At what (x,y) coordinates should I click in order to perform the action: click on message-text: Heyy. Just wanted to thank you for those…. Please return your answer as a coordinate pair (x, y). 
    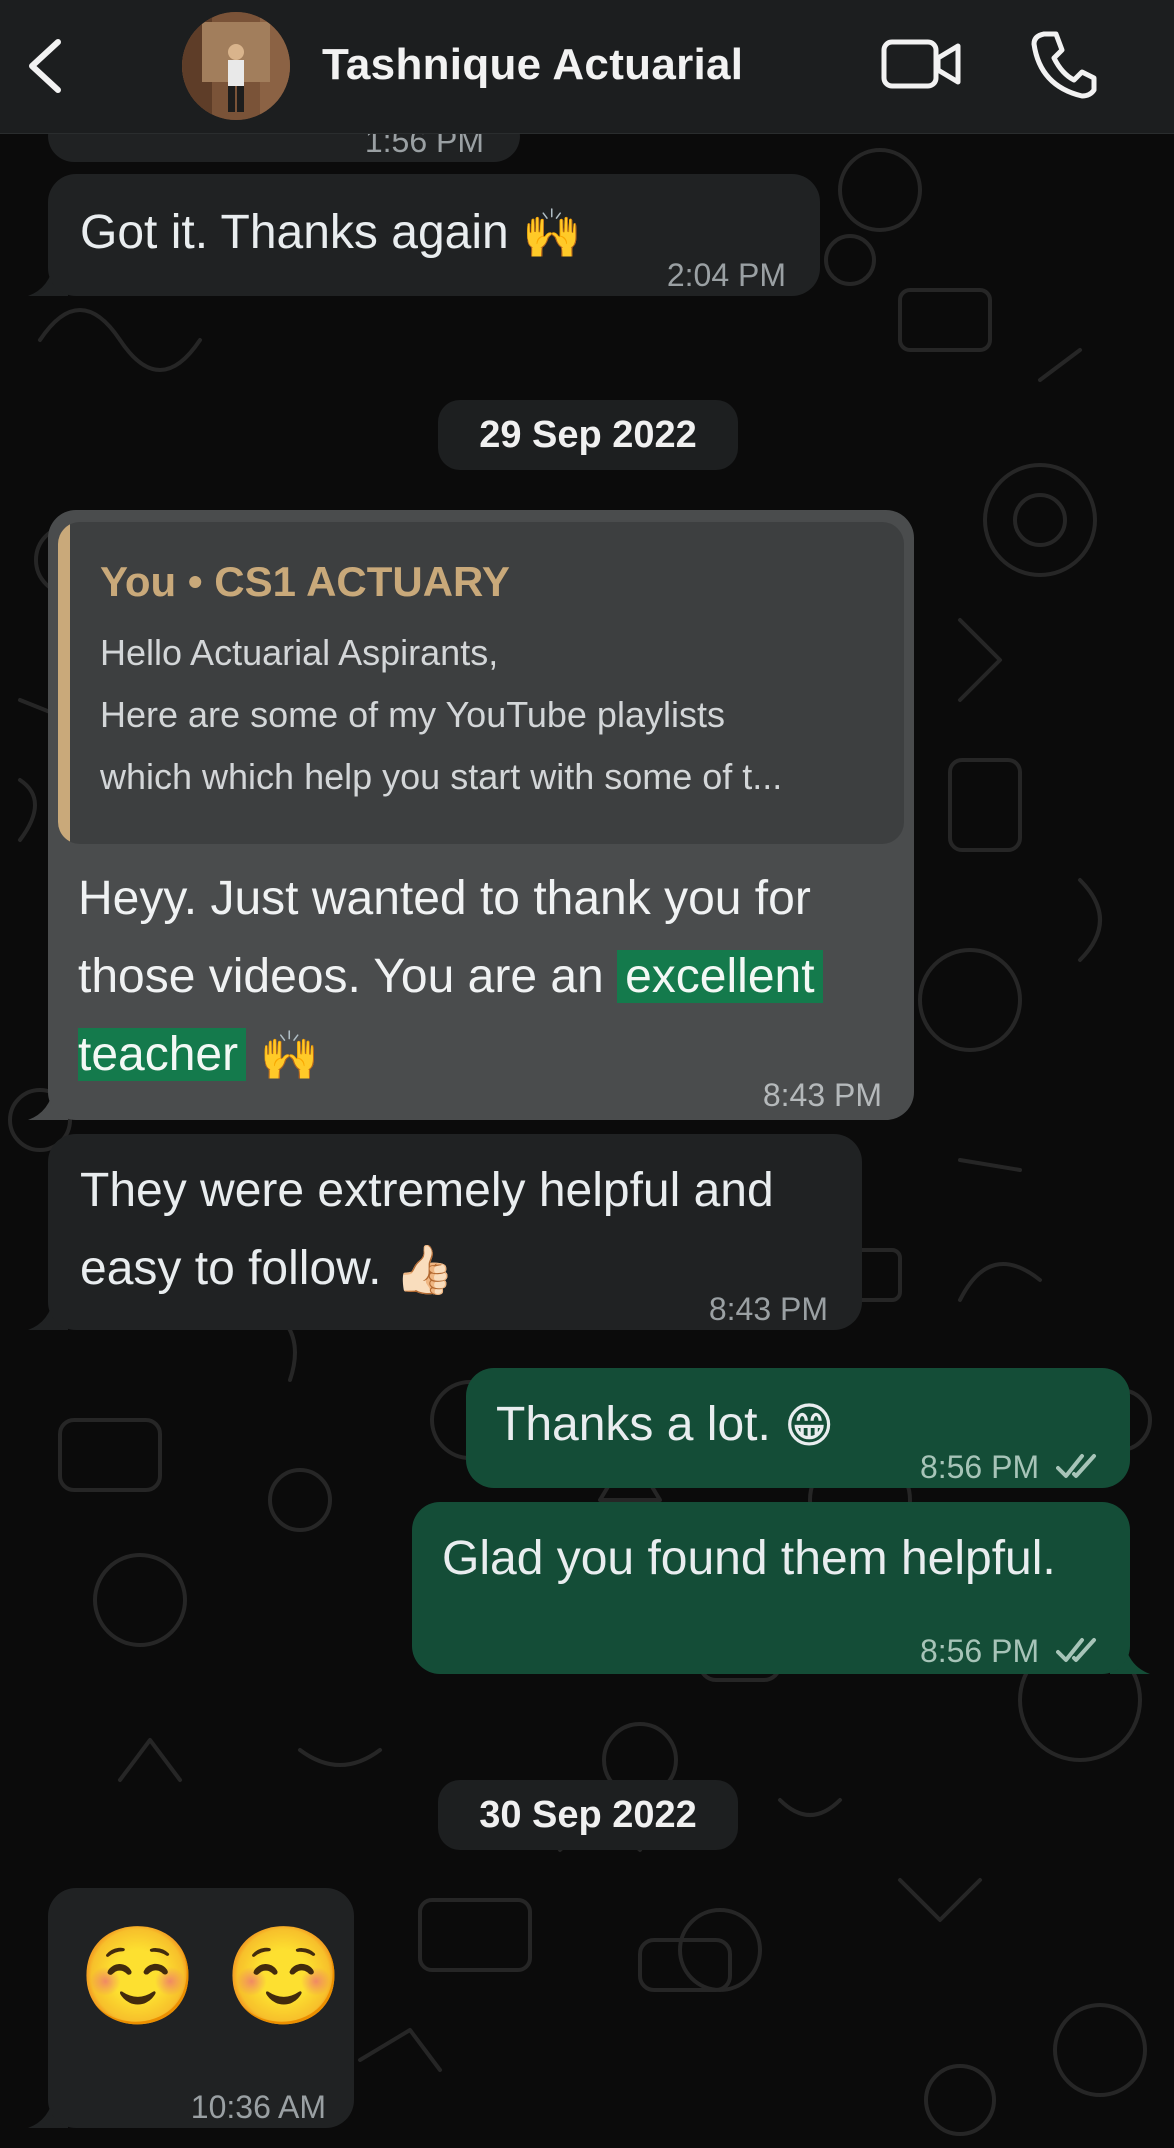
    Looking at the image, I should click on (450, 978).